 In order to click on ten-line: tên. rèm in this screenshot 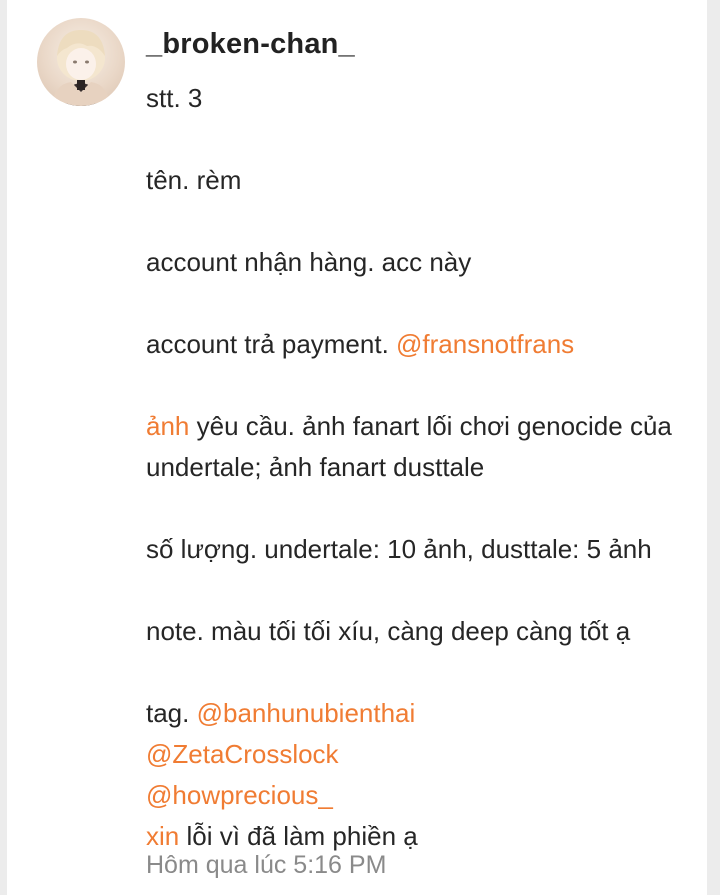, I will do `click(194, 180)`.